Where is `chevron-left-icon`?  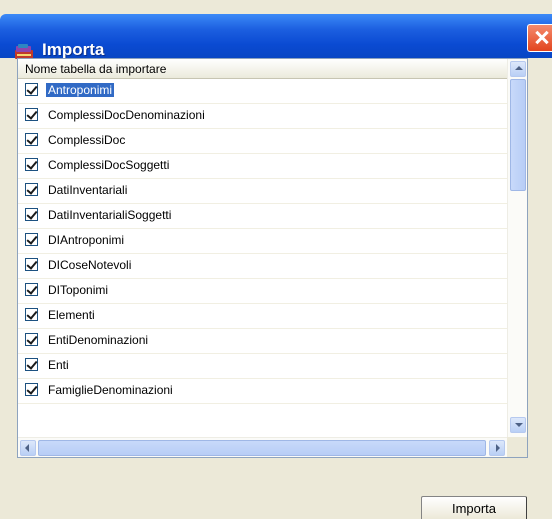
chevron-left-icon is located at coordinates (27, 448).